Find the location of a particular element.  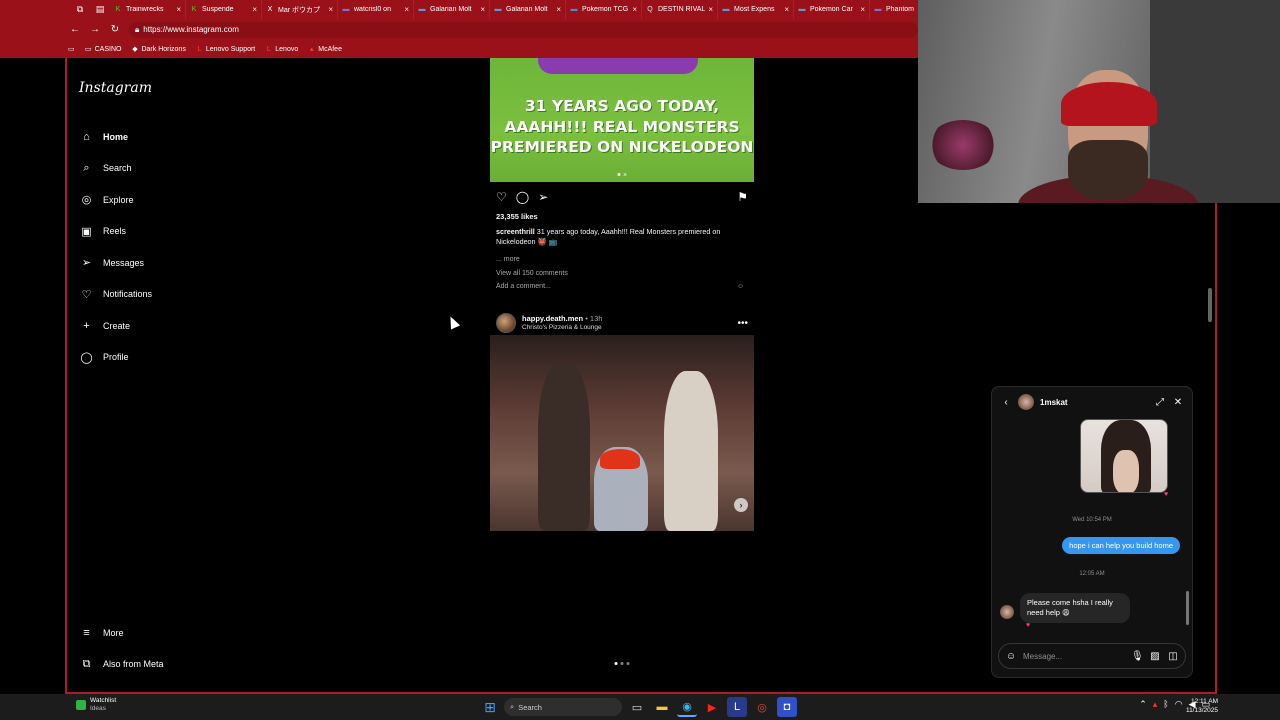

back-button: ← is located at coordinates (75, 30).